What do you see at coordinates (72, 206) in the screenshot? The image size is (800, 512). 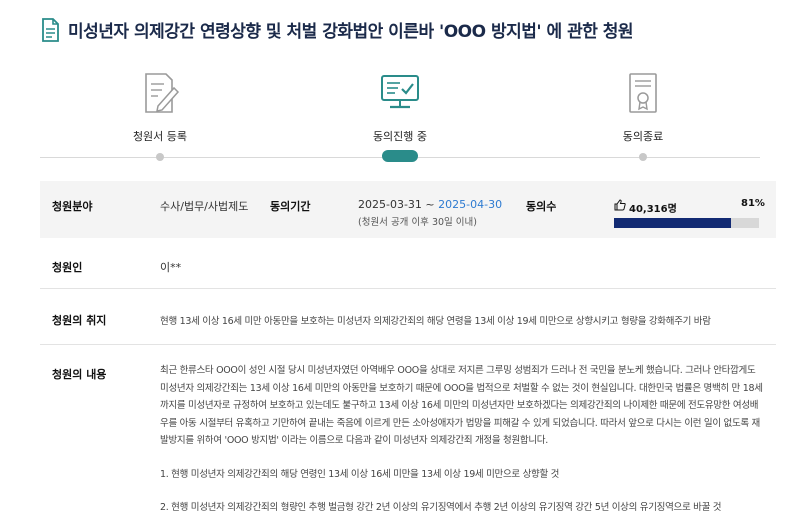 I see `field-label: 청원분야` at bounding box center [72, 206].